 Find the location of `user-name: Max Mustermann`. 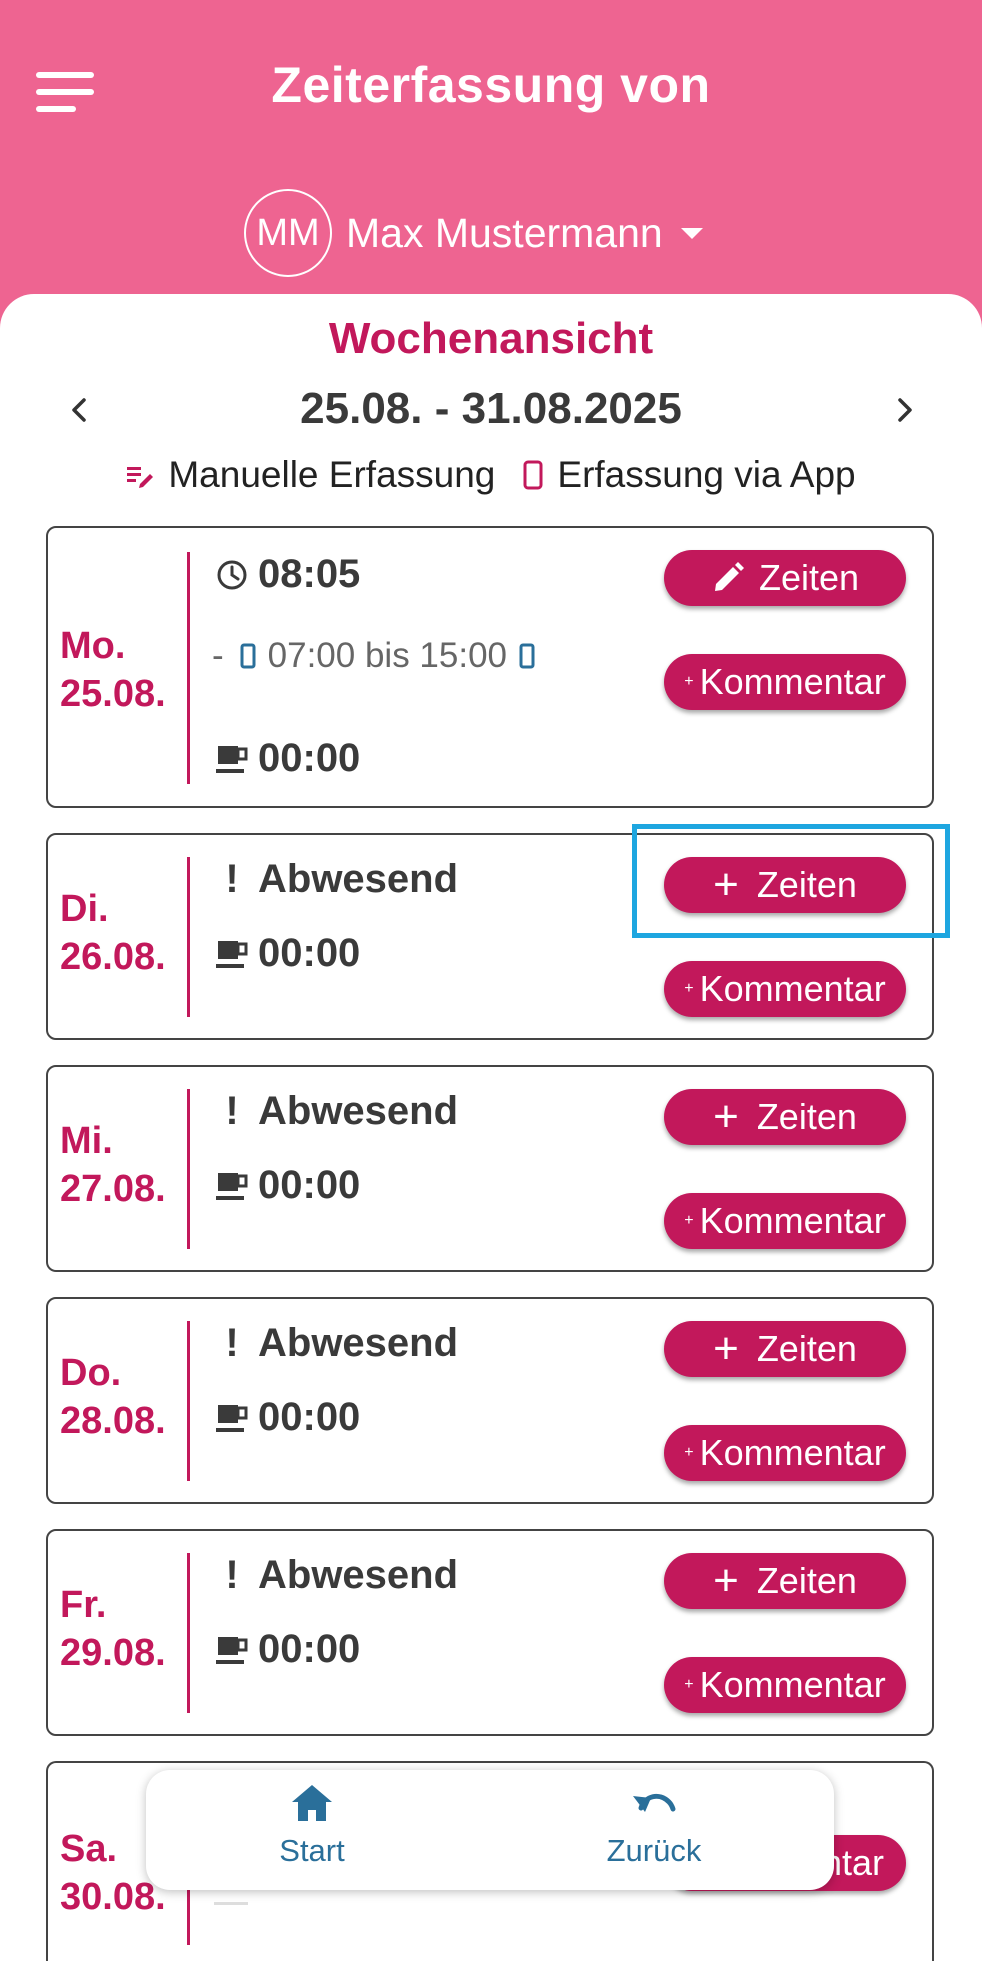

user-name: Max Mustermann is located at coordinates (504, 232).